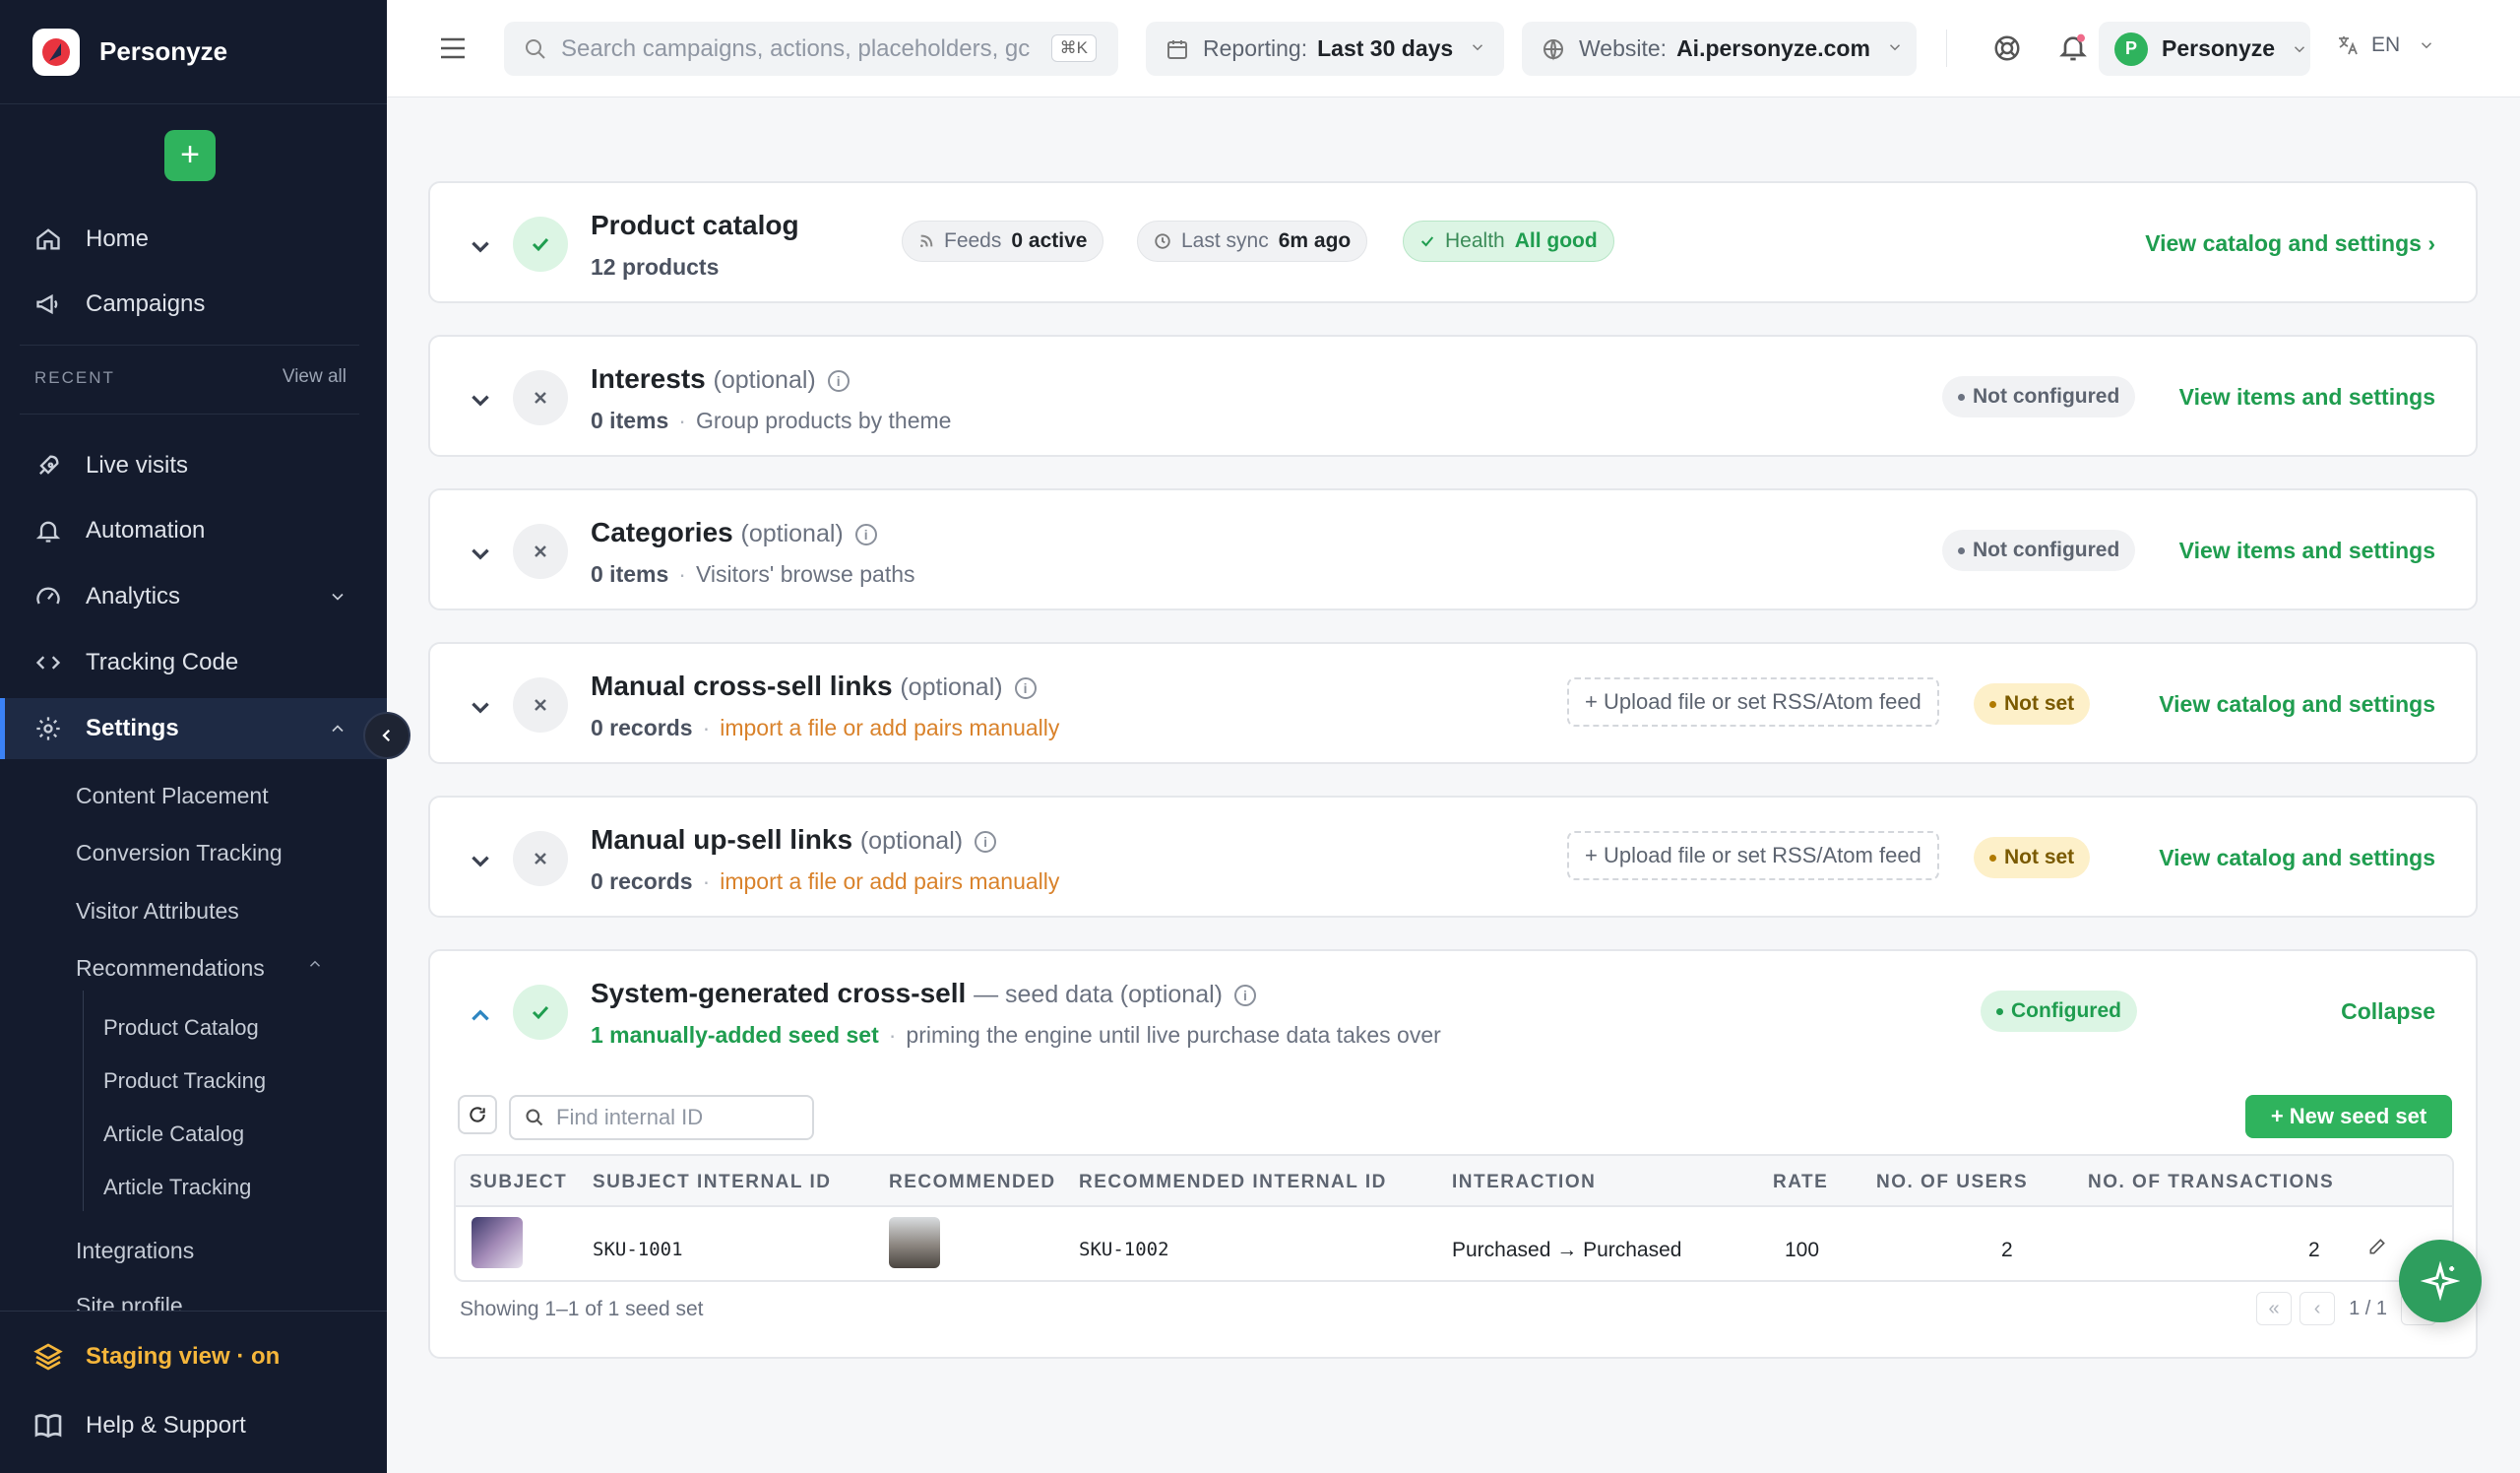 The height and width of the screenshot is (1473, 2520). Describe the element at coordinates (661, 1117) in the screenshot. I see `find-internal-id-input: Find internal ID` at that location.